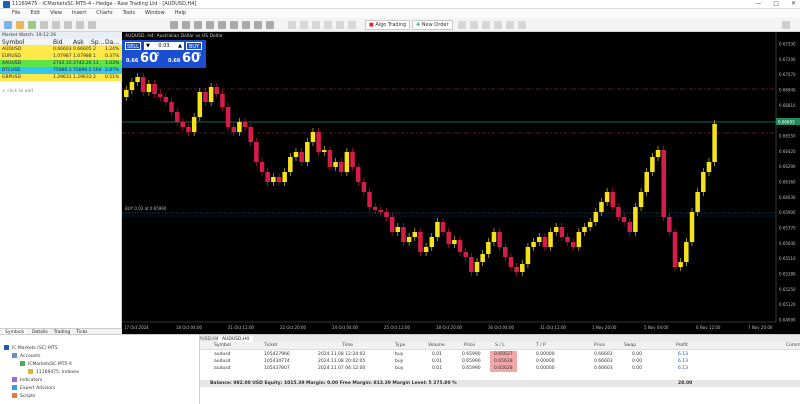 This screenshot has width=800, height=404. I want to click on menu-item: Charts, so click(104, 13).